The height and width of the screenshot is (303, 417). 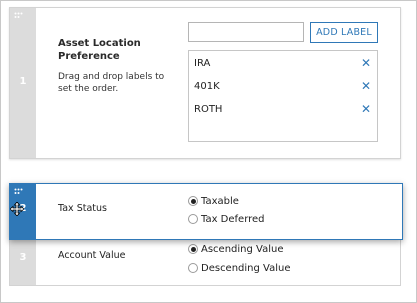 What do you see at coordinates (82, 208) in the screenshot?
I see `card-title: Tax Status` at bounding box center [82, 208].